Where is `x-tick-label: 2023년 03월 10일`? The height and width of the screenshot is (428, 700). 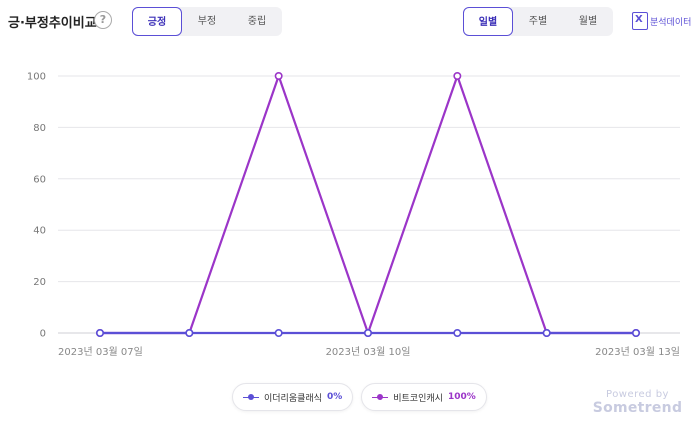 x-tick-label: 2023년 03월 10일 is located at coordinates (368, 352).